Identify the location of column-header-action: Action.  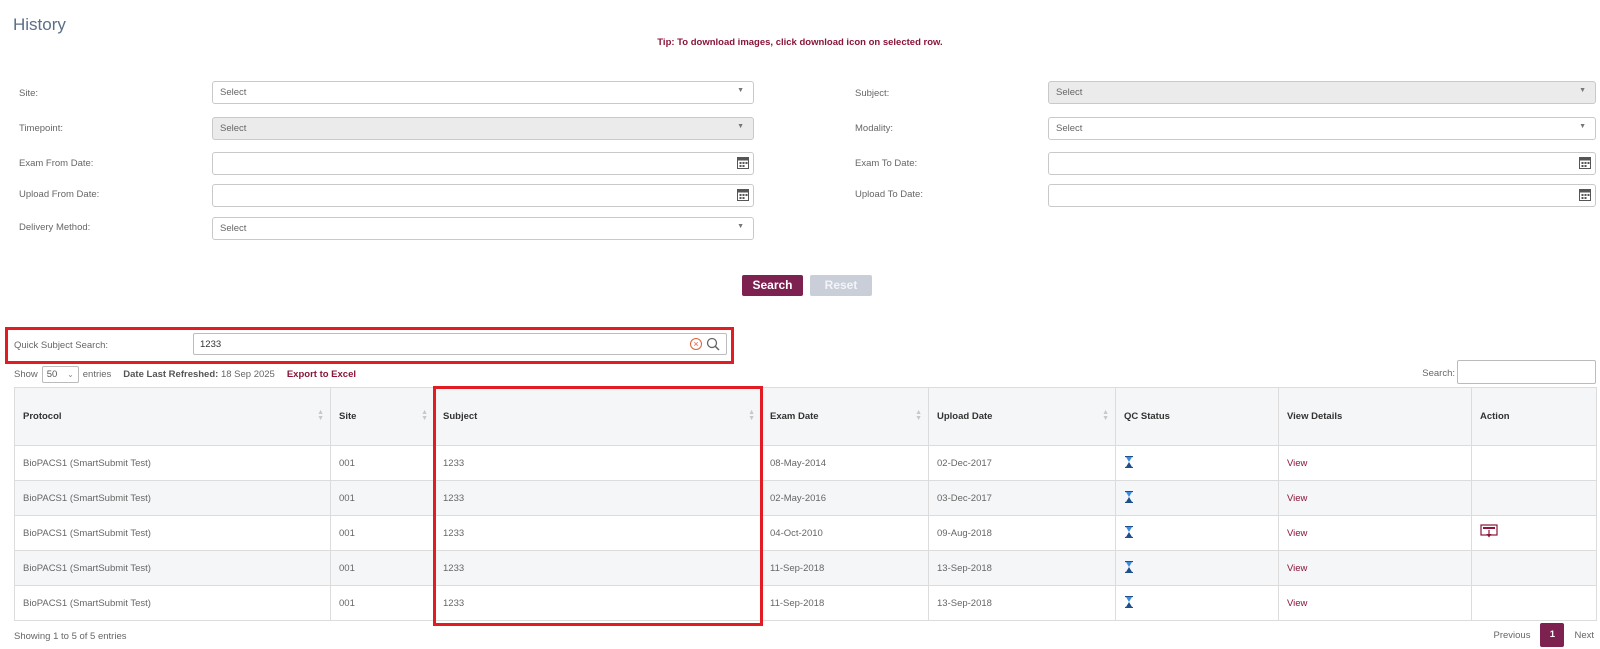
(1534, 416).